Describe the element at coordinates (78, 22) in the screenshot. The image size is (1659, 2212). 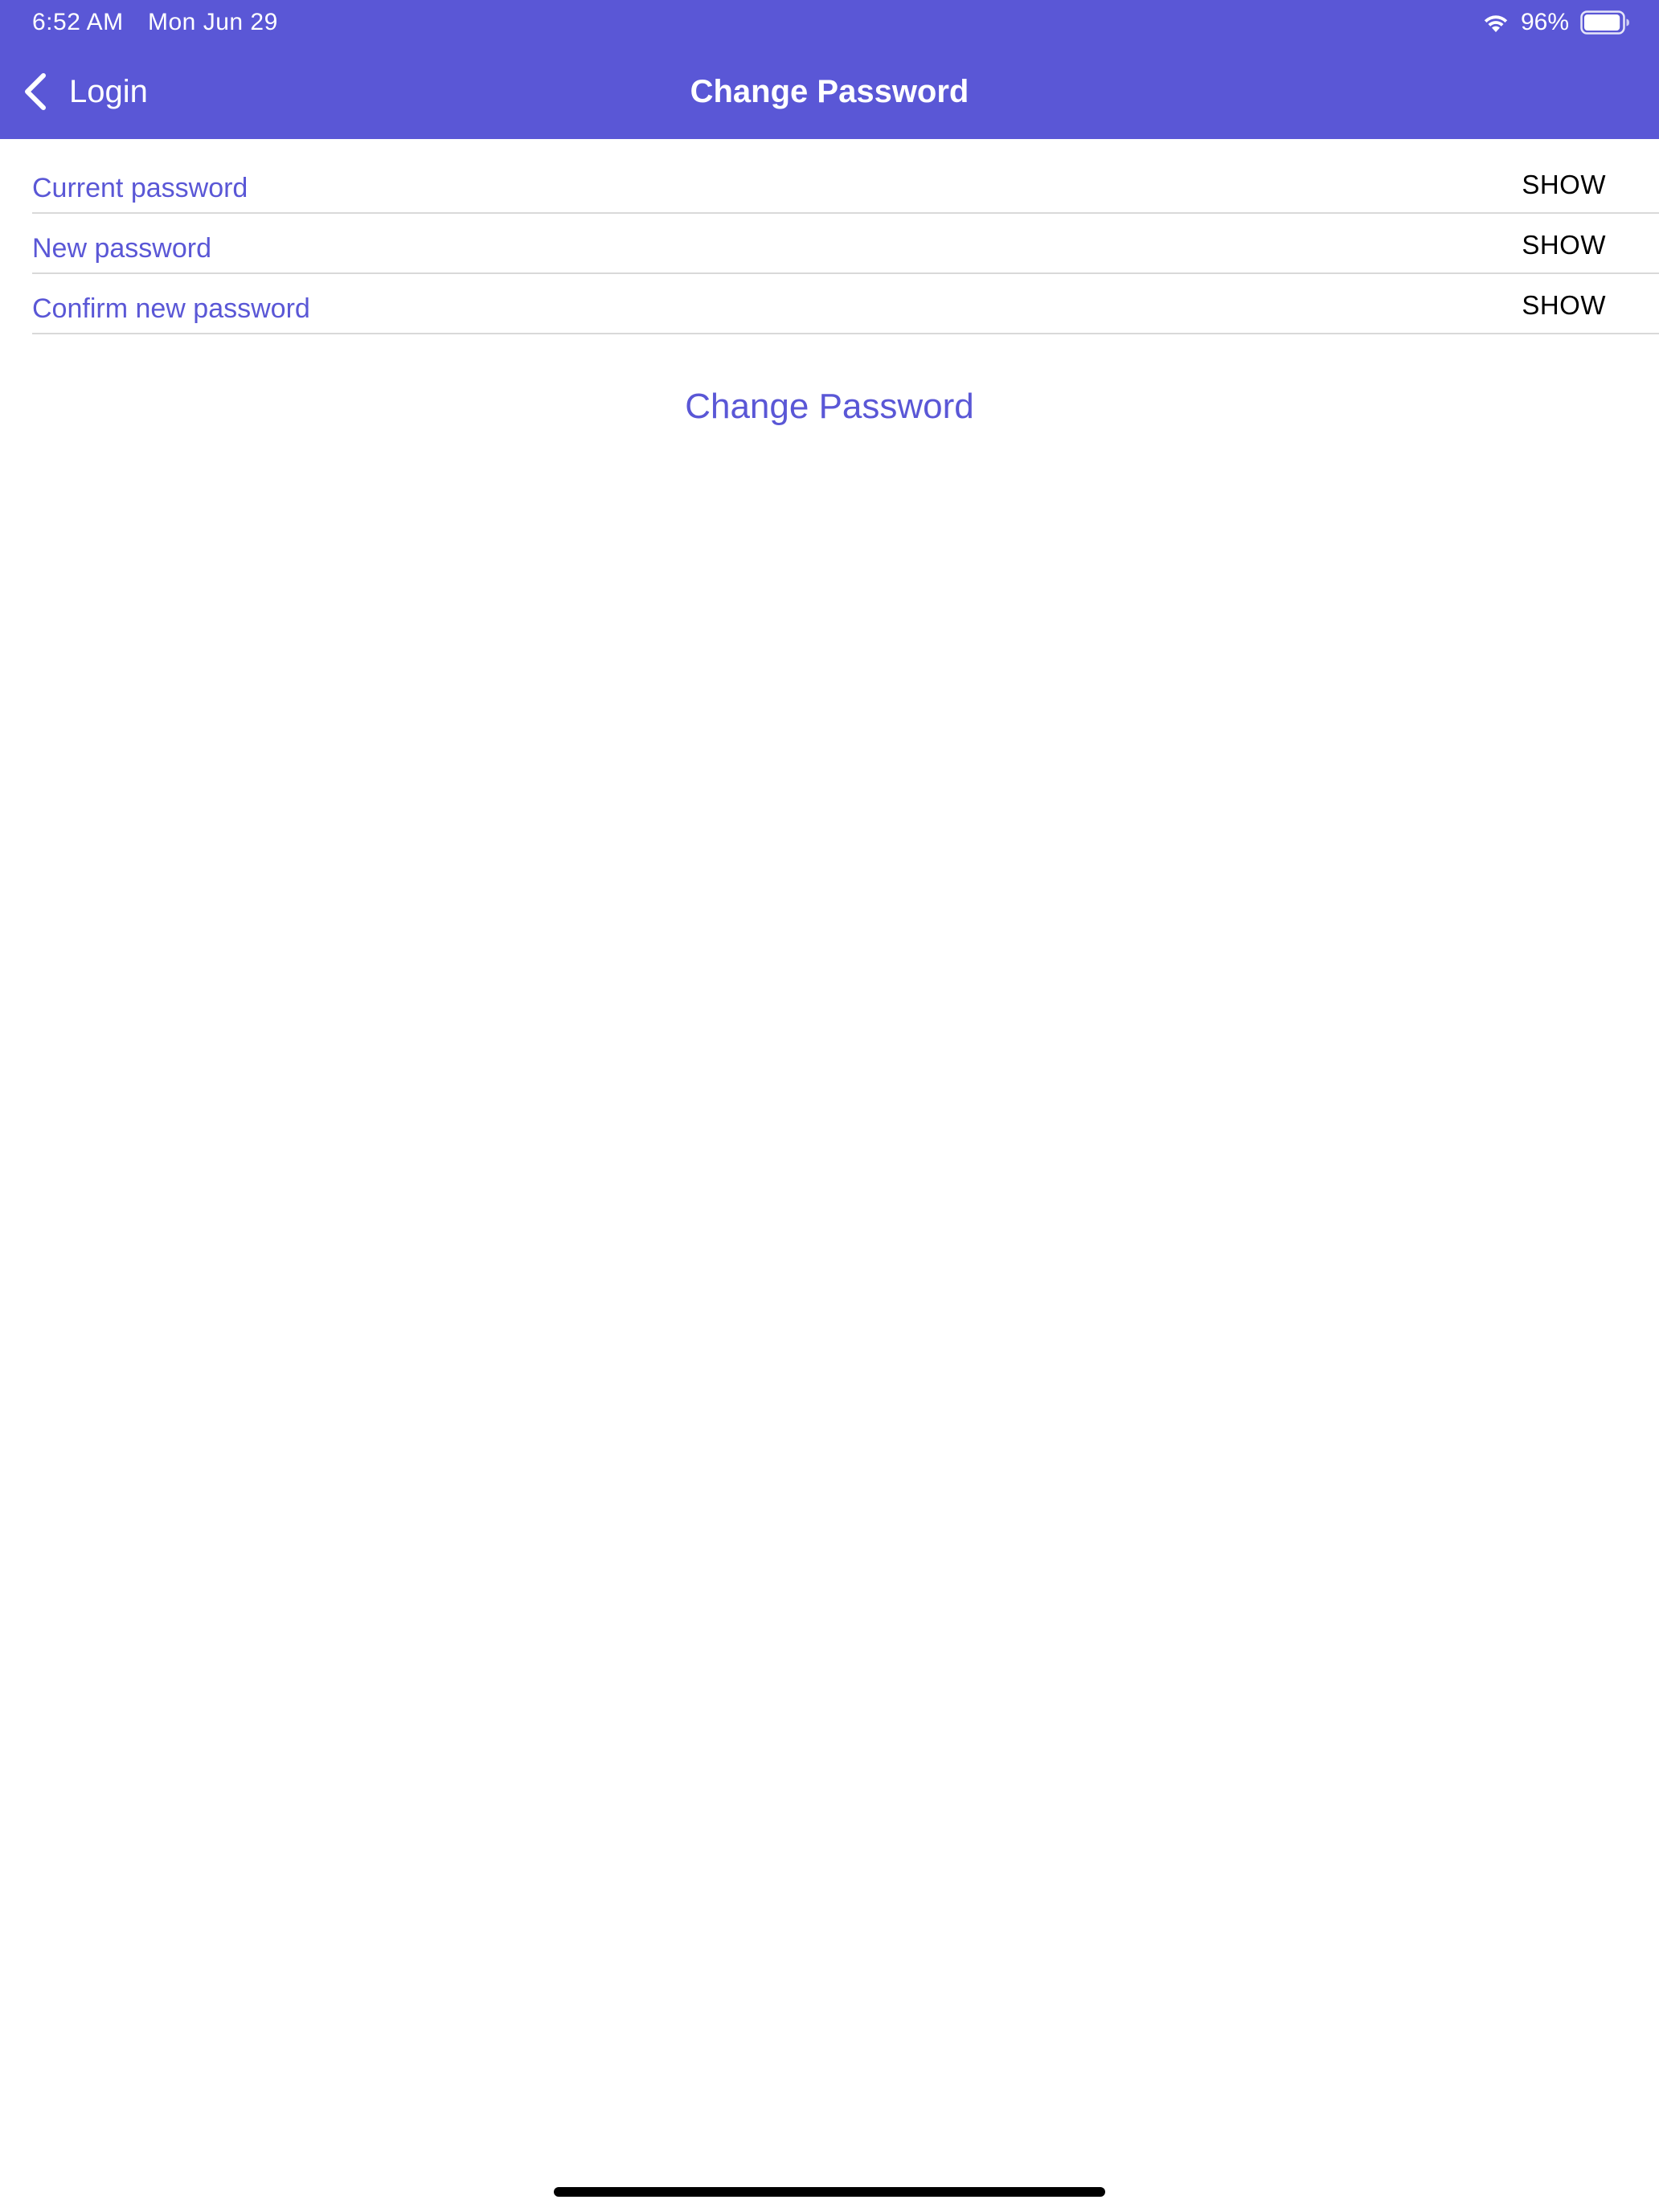
I see `status-time: 6:52 AM` at that location.